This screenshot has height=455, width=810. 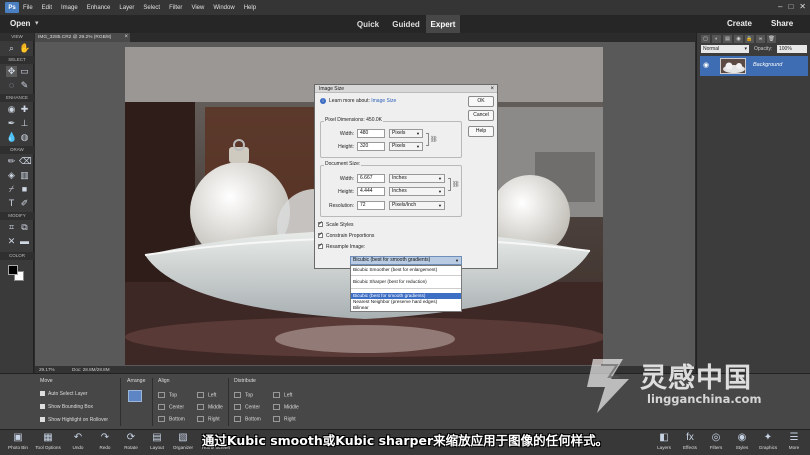 What do you see at coordinates (24, 123) in the screenshot?
I see `clone-stamp-icon: ⊥` at bounding box center [24, 123].